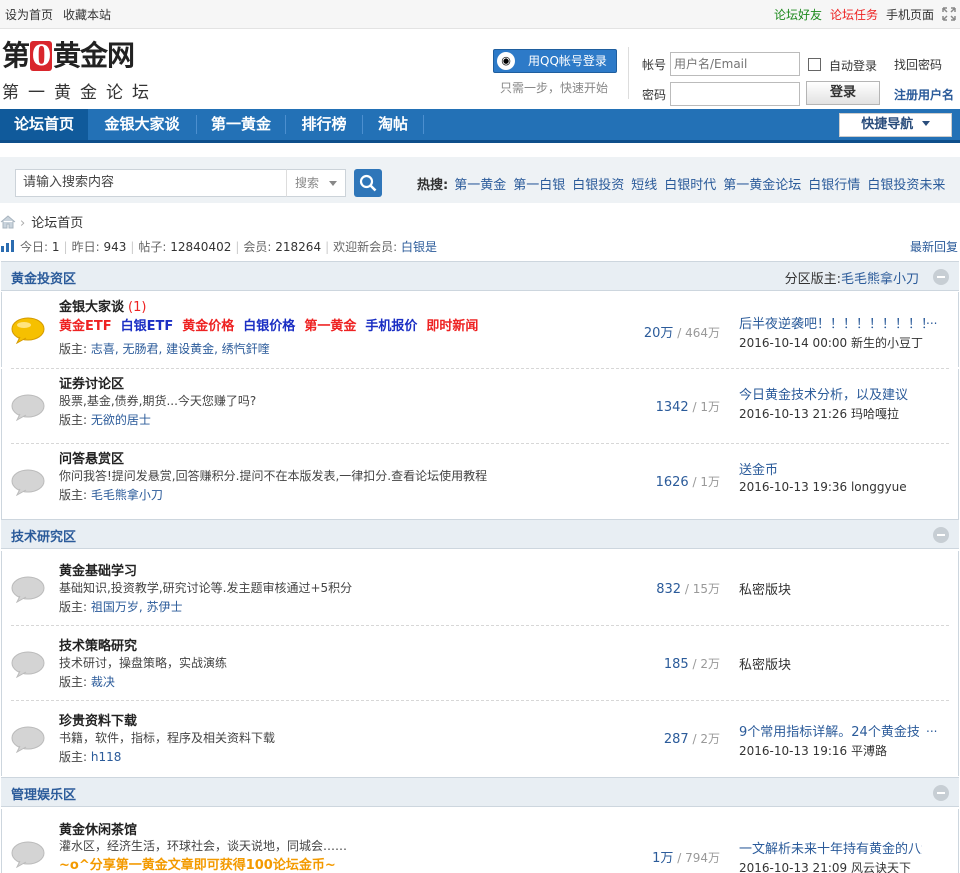 Image resolution: width=960 pixels, height=873 pixels. What do you see at coordinates (137, 607) in the screenshot?
I see `moderator-links: 祖国万岁, 苏伊士` at bounding box center [137, 607].